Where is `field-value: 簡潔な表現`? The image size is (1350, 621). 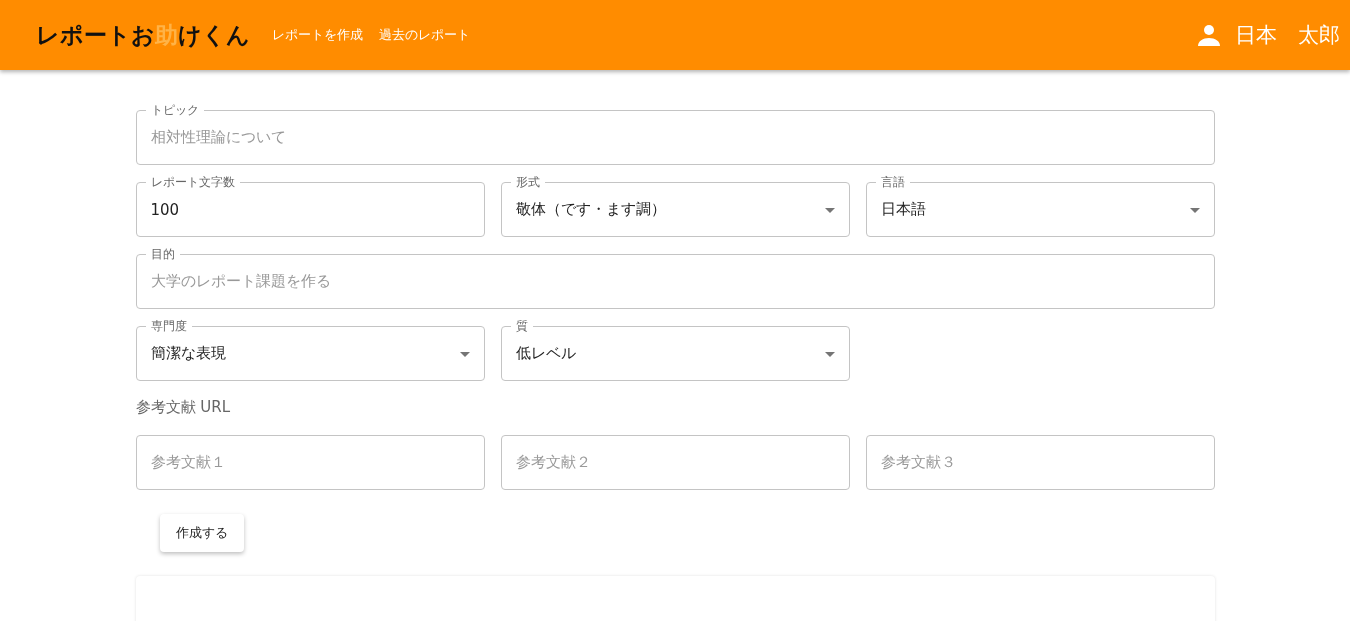
field-value: 簡潔な表現 is located at coordinates (188, 353).